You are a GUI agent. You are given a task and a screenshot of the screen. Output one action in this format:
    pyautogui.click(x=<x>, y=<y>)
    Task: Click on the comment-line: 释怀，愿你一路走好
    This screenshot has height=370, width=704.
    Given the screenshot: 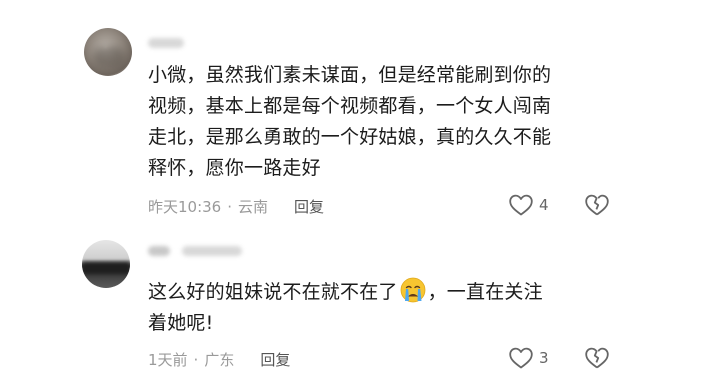 What is the action you would take?
    pyautogui.click(x=234, y=168)
    